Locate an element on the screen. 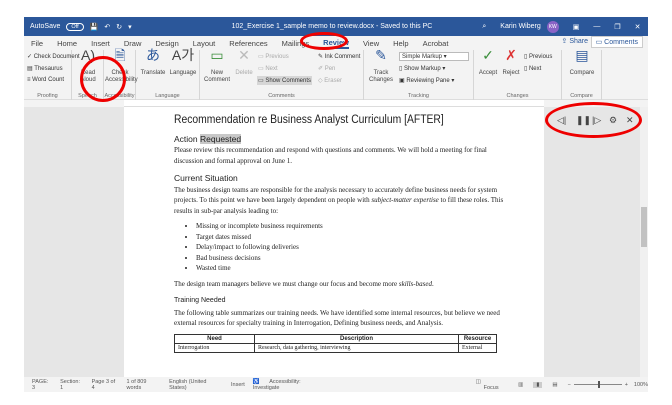  zoom-out-button: − is located at coordinates (569, 385).